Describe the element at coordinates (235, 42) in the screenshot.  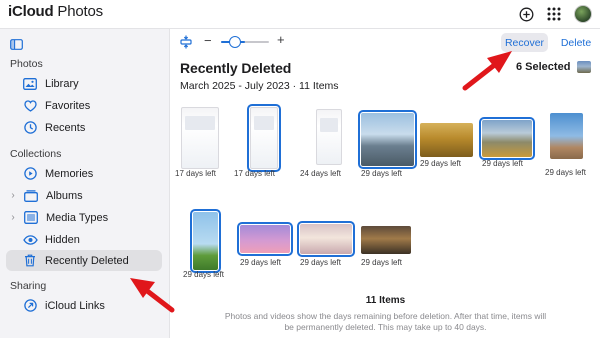
I see `zoom-slider-knob` at that location.